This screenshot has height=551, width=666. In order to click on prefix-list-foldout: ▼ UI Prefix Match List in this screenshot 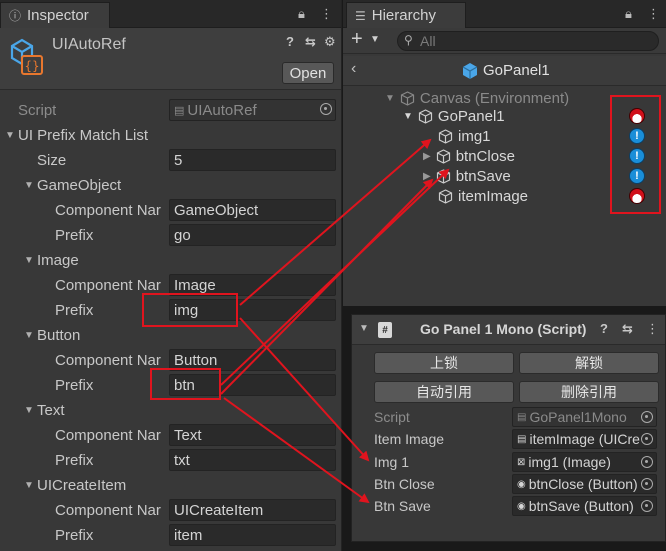, I will do `click(170, 135)`.